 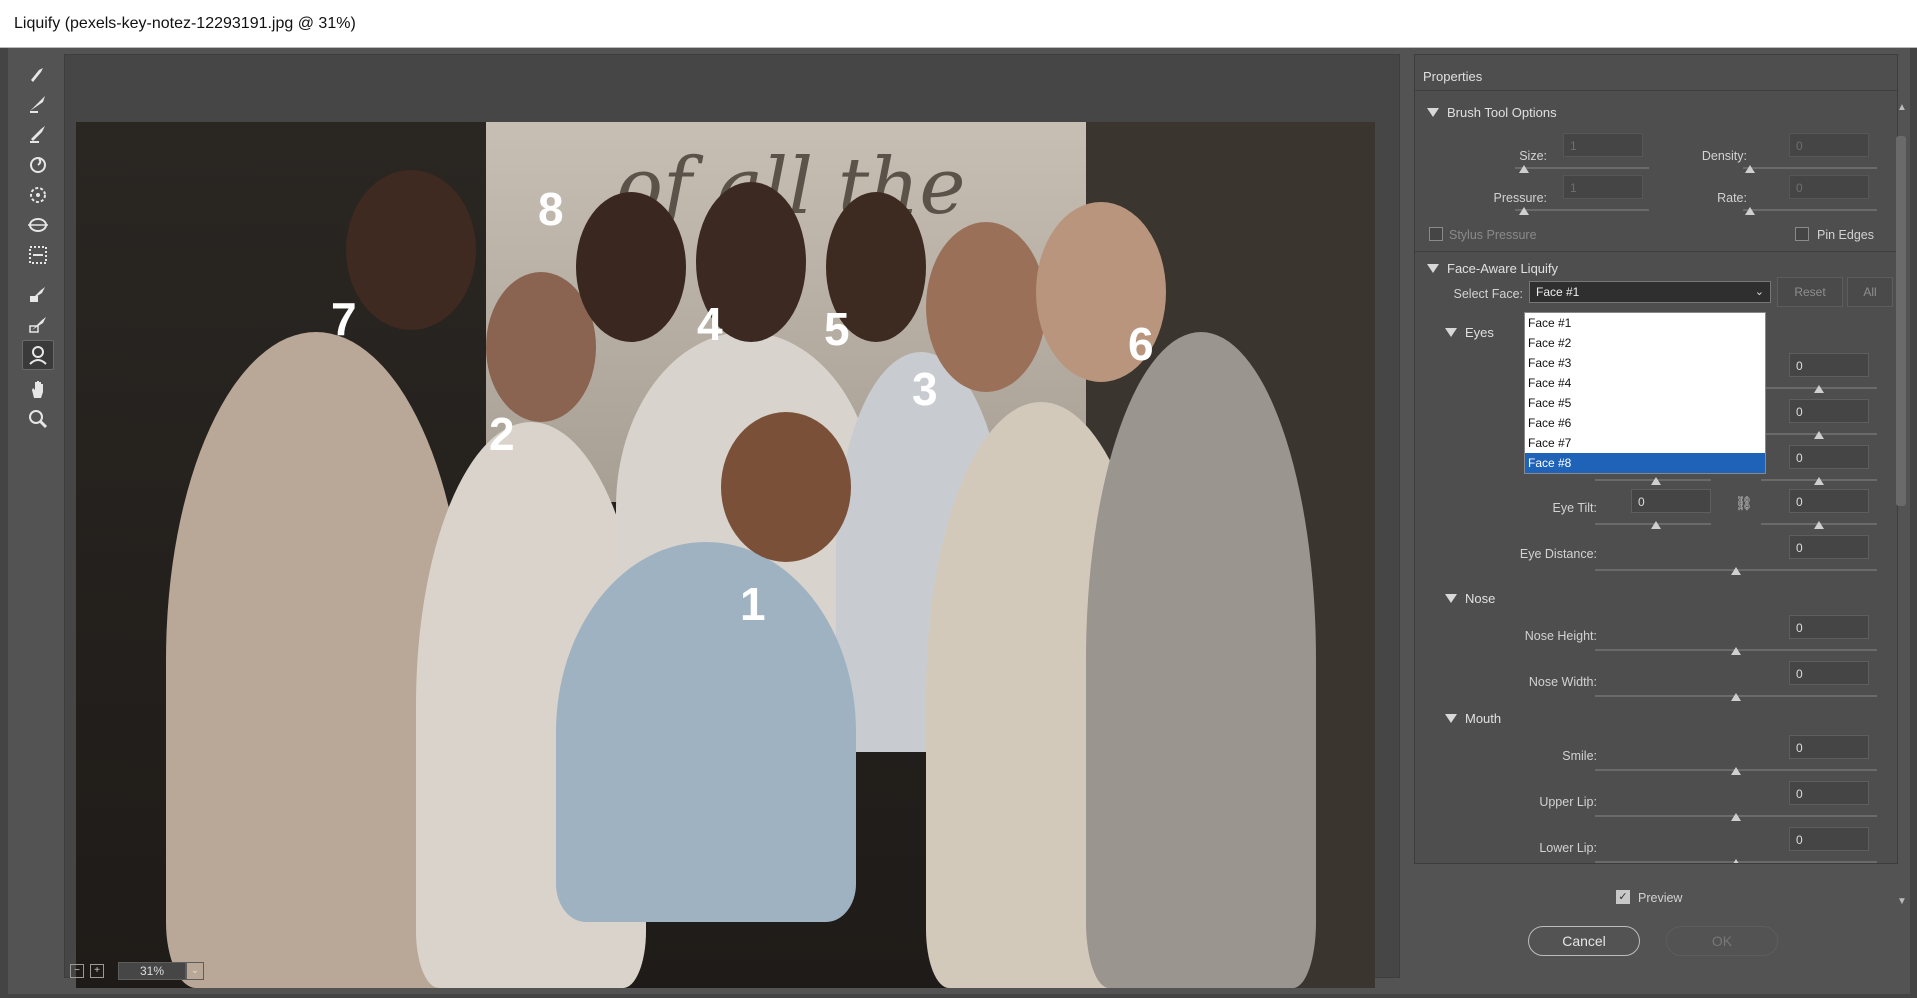 I want to click on section-nose: Nose, so click(x=1470, y=598).